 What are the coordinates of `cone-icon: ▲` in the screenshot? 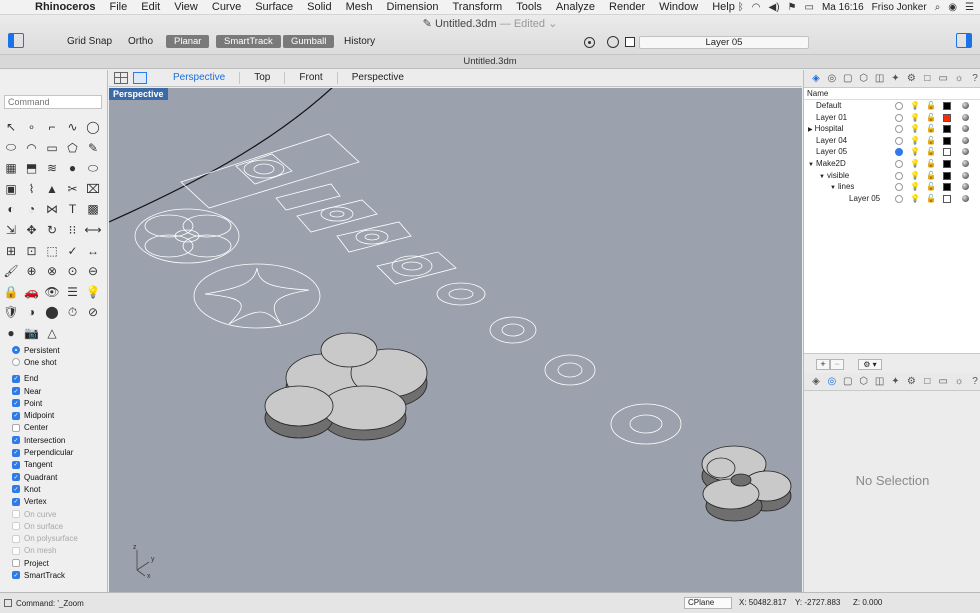 It's located at (52, 189).